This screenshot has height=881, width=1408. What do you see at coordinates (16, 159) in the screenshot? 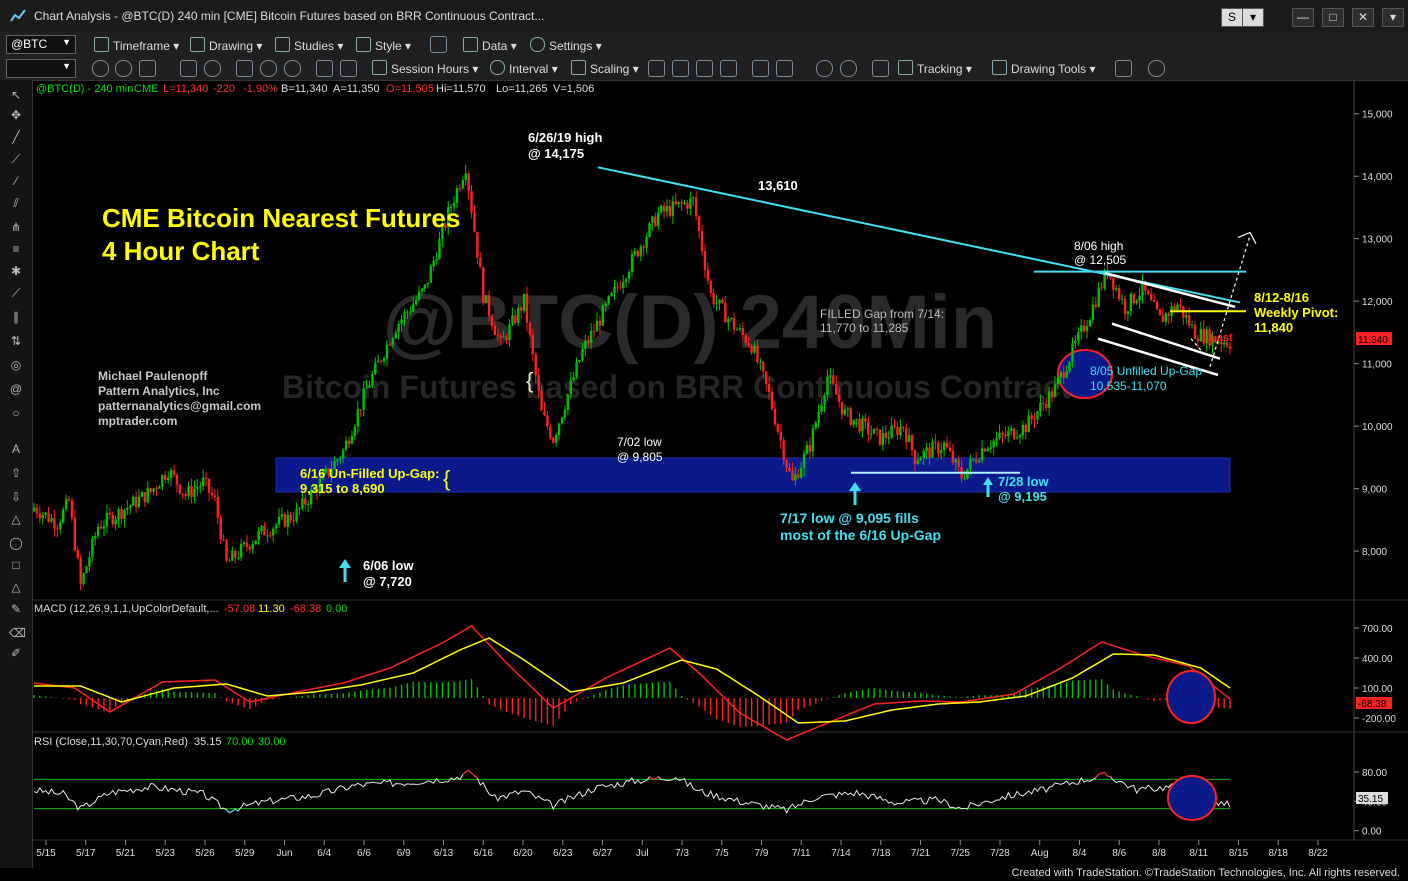
I see `ray-icon: ⟋` at bounding box center [16, 159].